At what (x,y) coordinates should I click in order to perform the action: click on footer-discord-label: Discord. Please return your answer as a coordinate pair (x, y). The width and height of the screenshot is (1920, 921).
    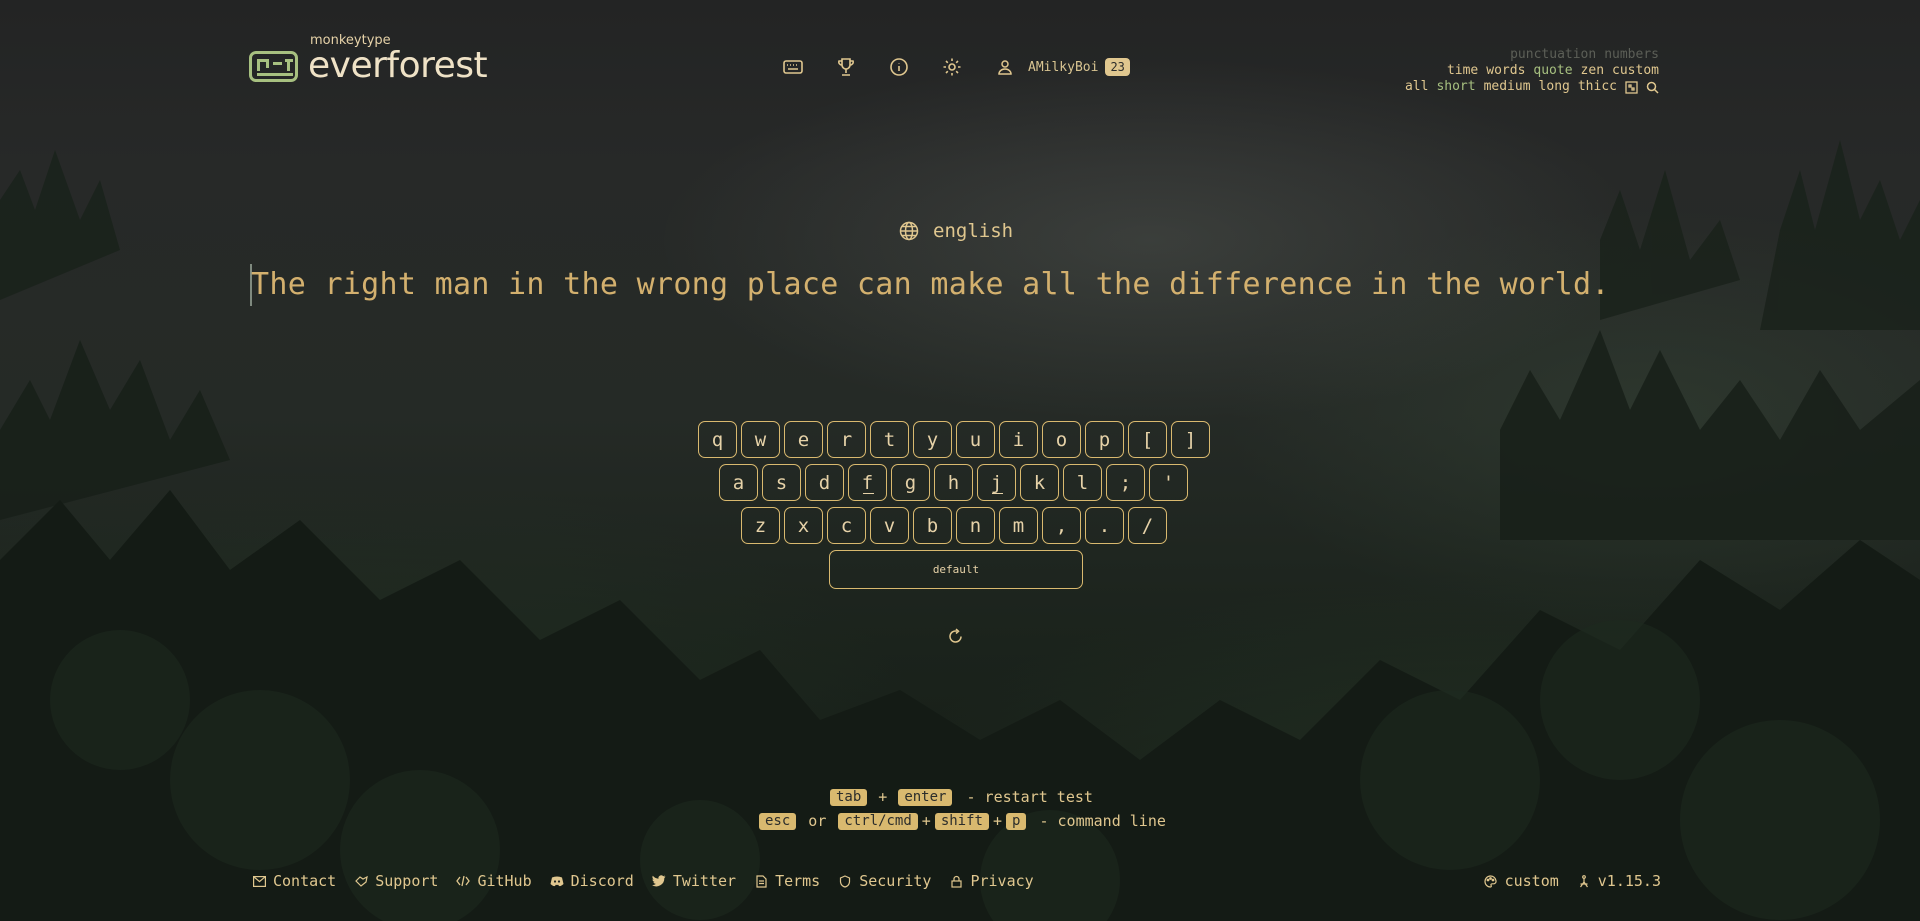
    Looking at the image, I should click on (602, 881).